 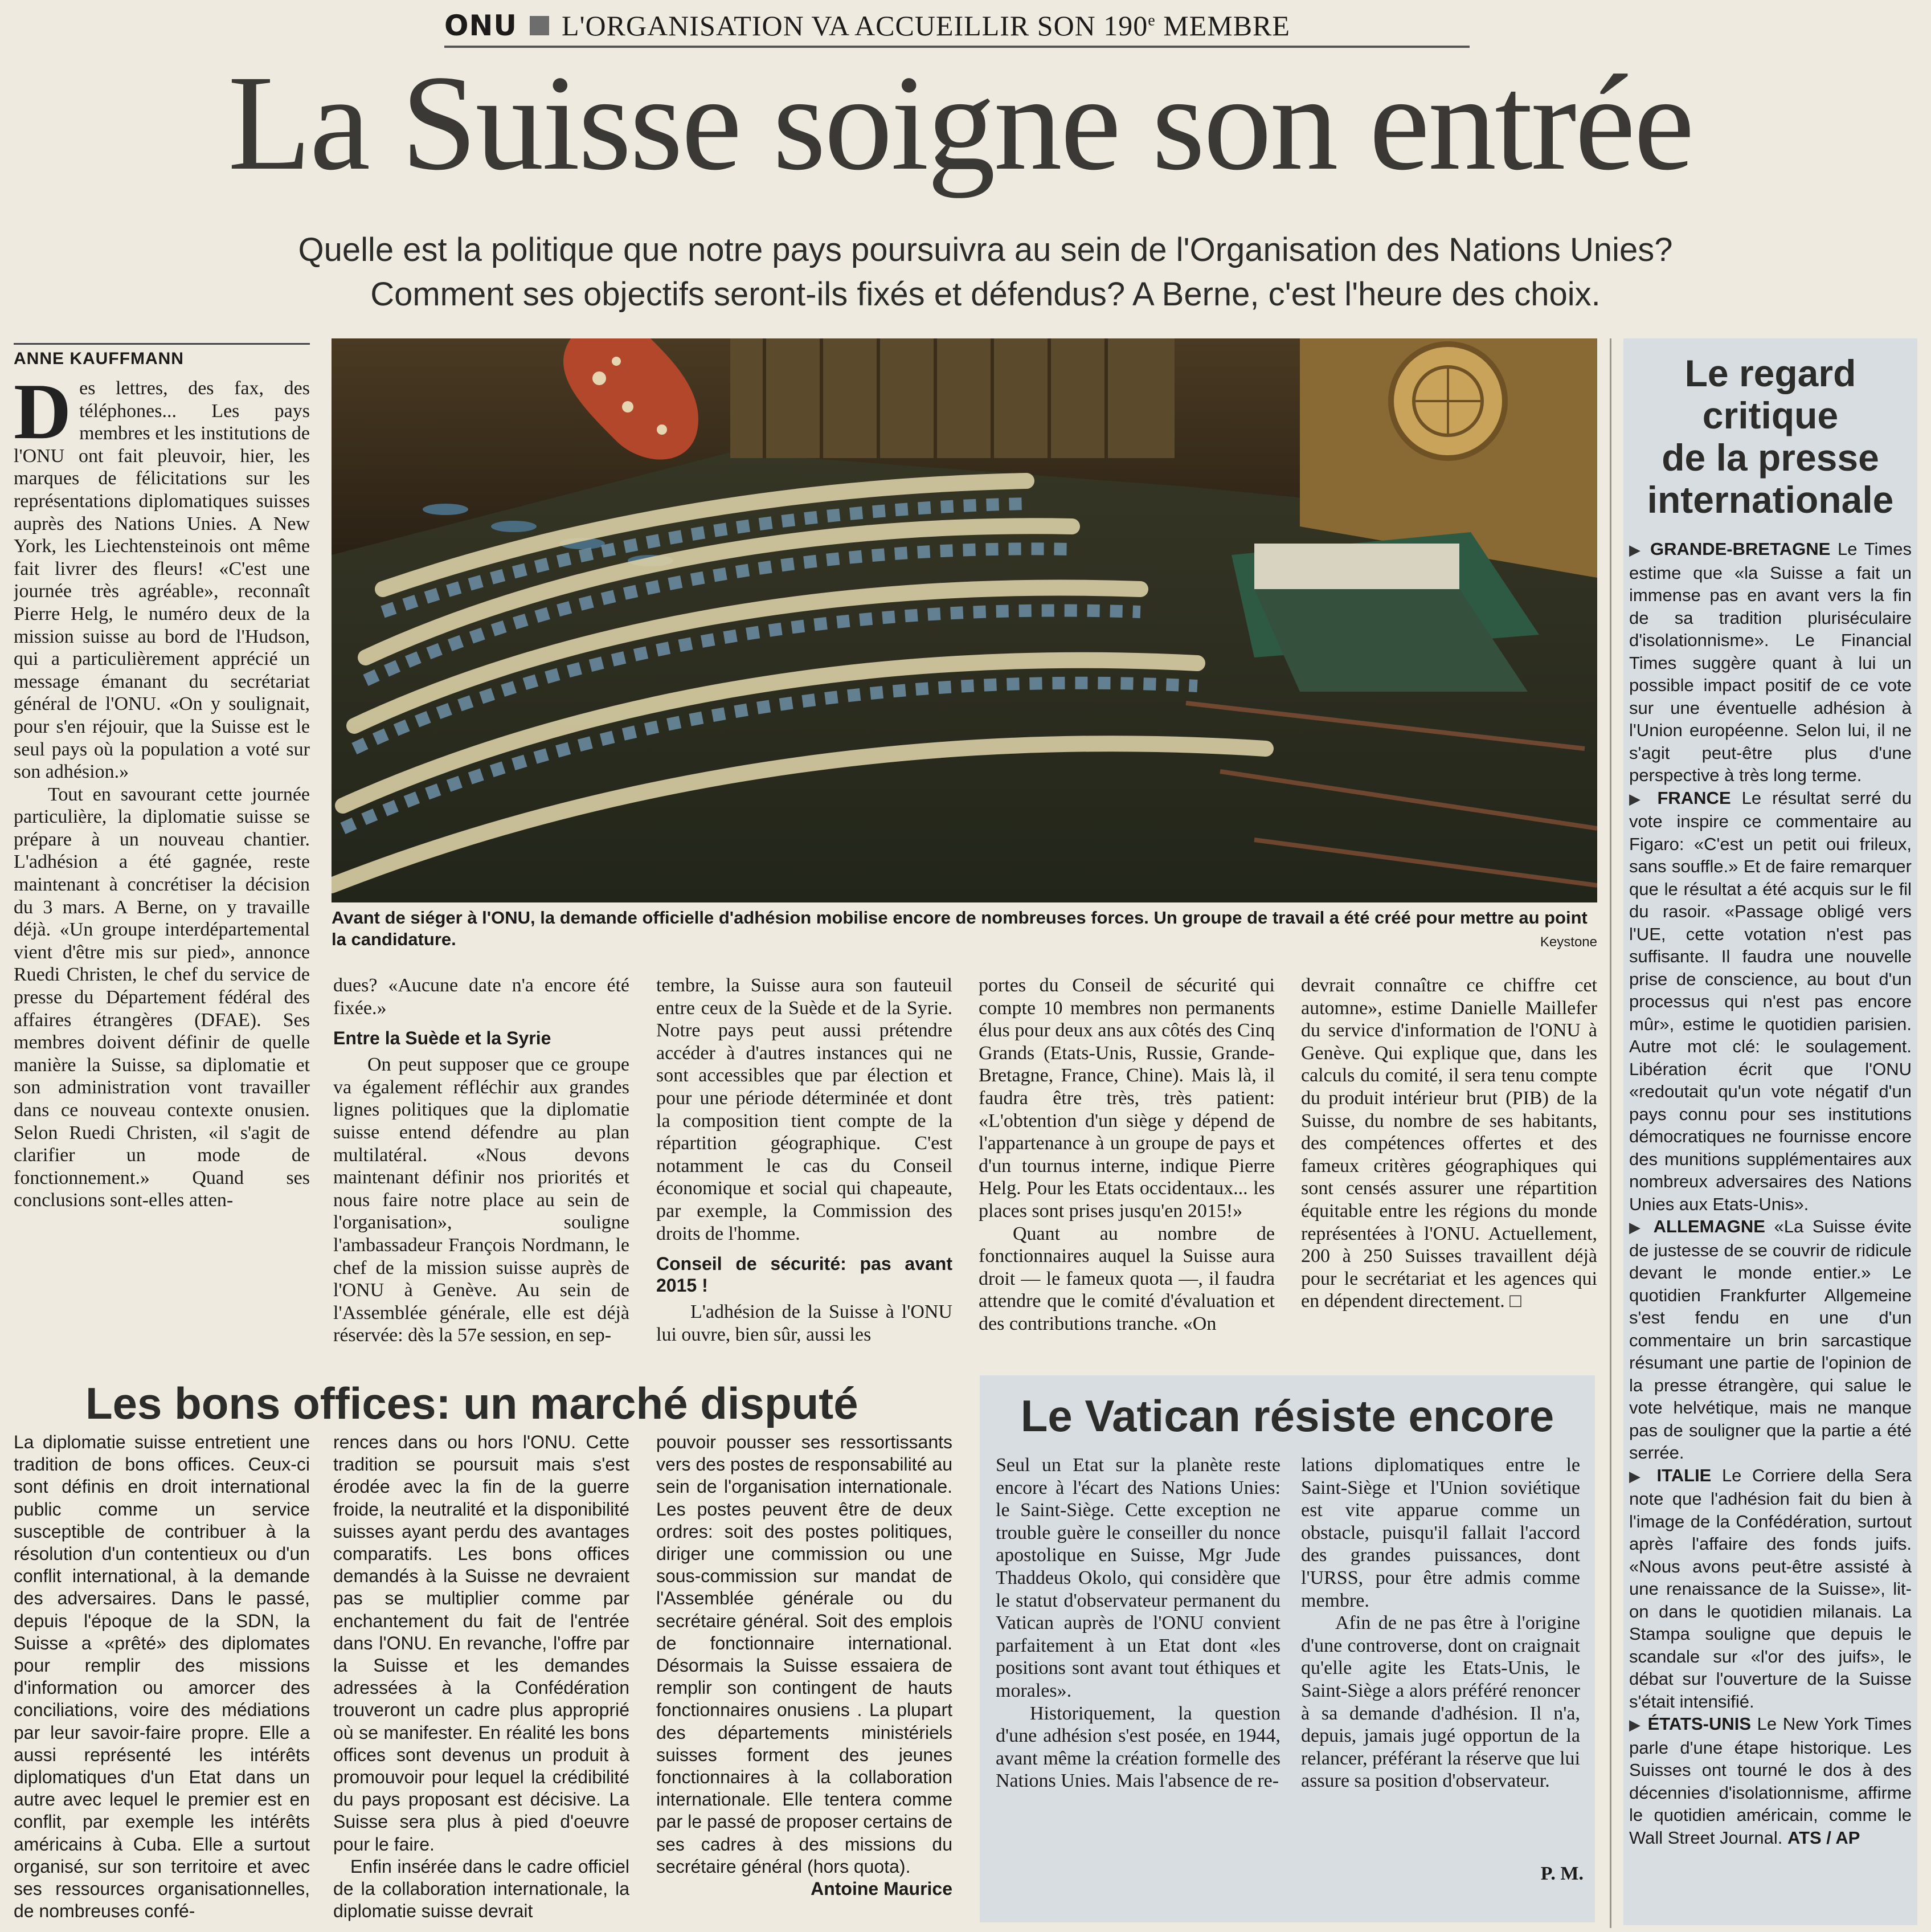 I want to click on agency-signature: ATS / AP, so click(x=1823, y=1837).